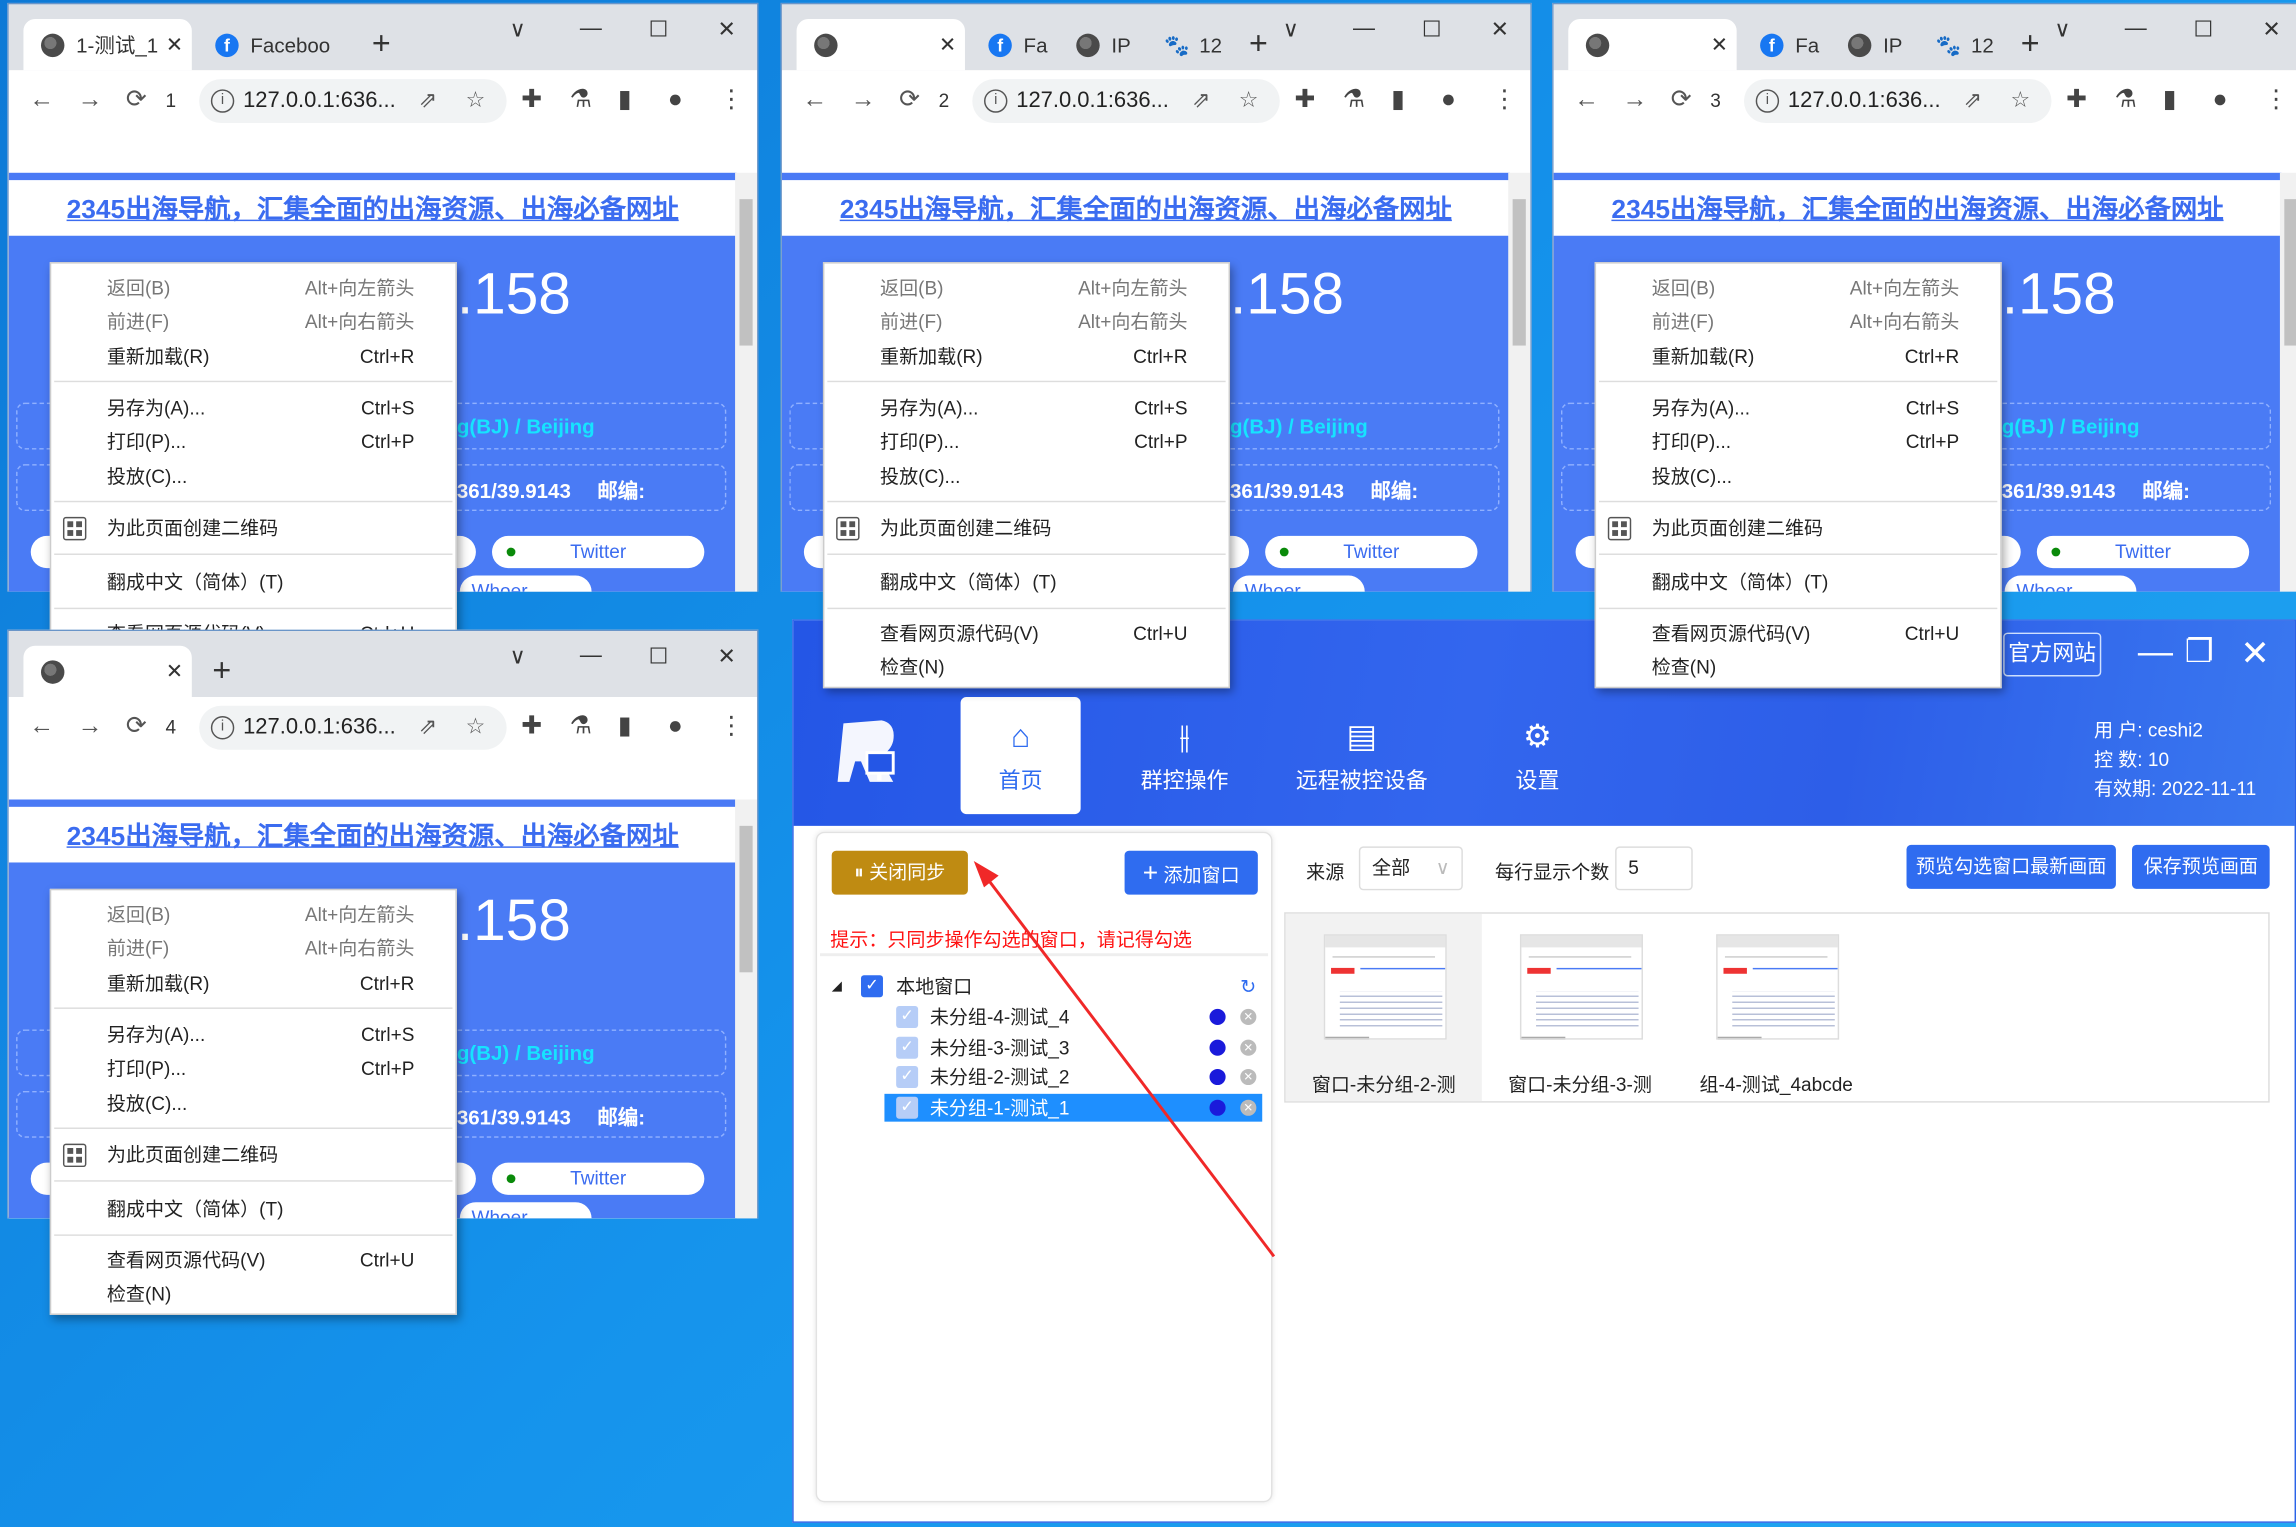  I want to click on nav-remote-devices: ▤ 远程被控设备, so click(1362, 755).